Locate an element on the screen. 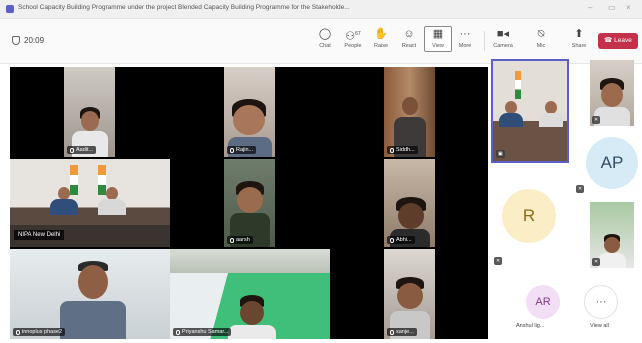 Image resolution: width=642 pixels, height=343 pixels. video-tile-niipa: NIPA New Delhi is located at coordinates (90, 203).